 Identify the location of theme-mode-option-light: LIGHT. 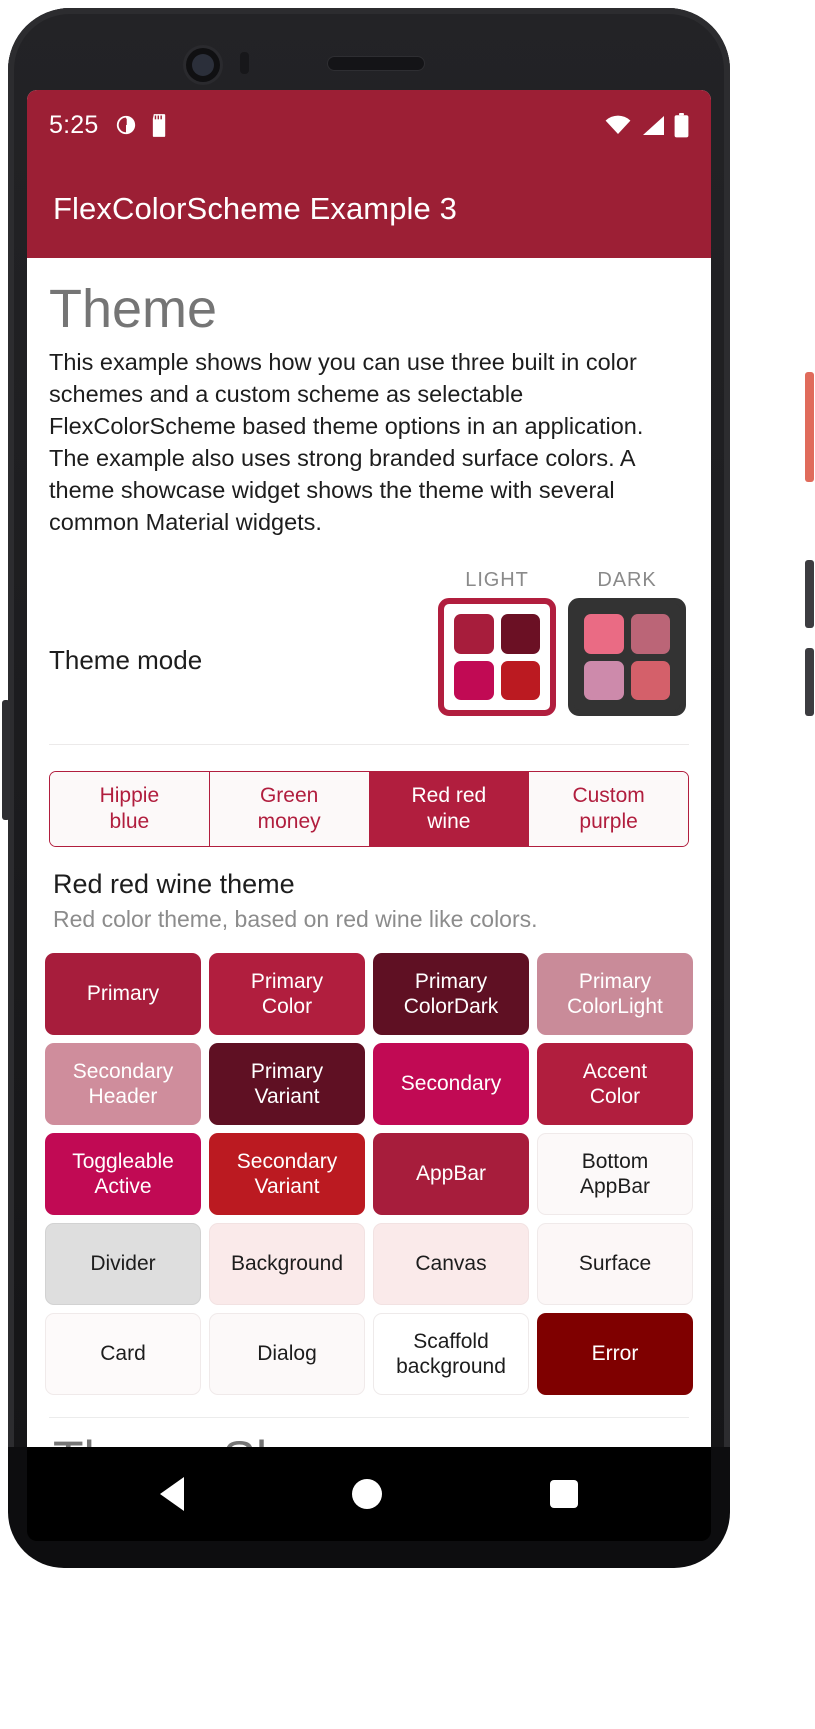
(497, 643).